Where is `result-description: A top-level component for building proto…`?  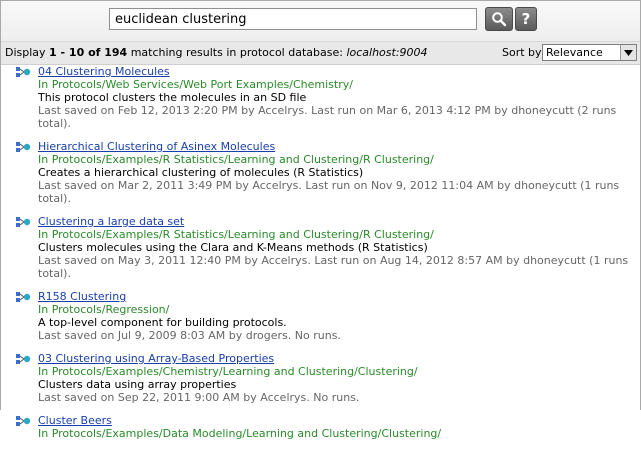 result-description: A top-level component for building proto… is located at coordinates (162, 322).